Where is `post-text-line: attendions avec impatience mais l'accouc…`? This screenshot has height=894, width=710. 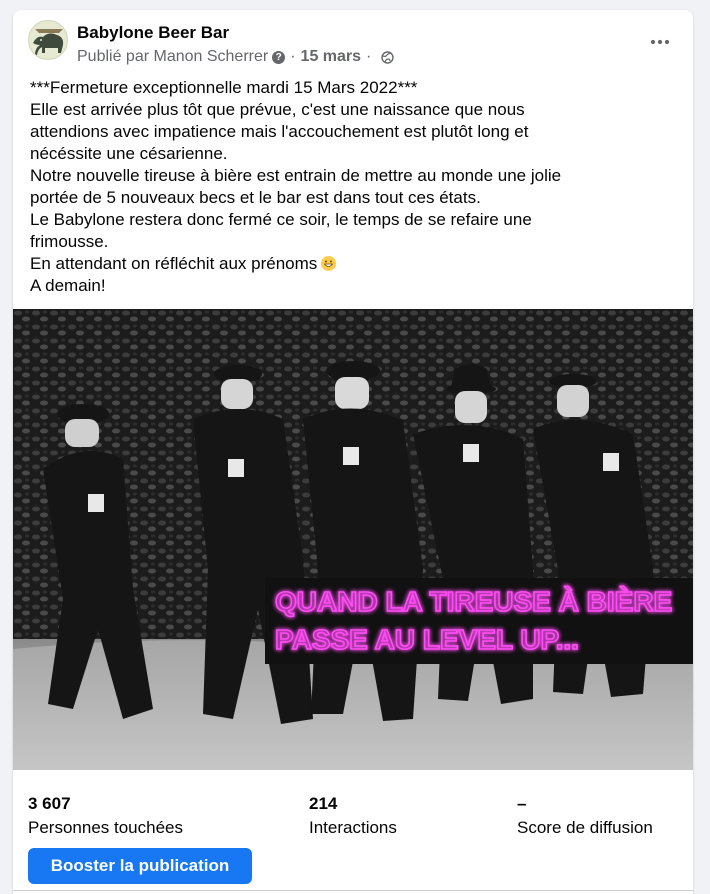
post-text-line: attendions avec impatience mais l'accouc… is located at coordinates (279, 131).